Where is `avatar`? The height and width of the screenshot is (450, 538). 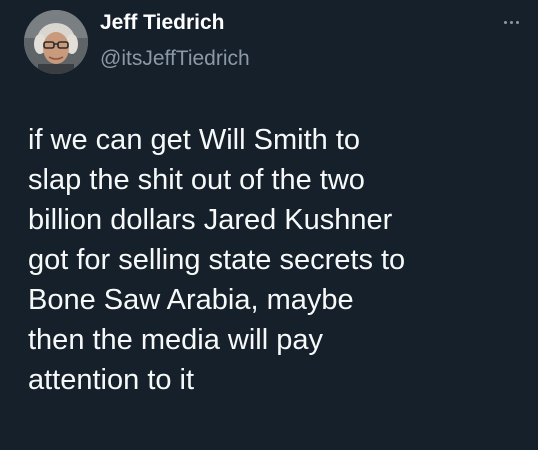 avatar is located at coordinates (56, 42).